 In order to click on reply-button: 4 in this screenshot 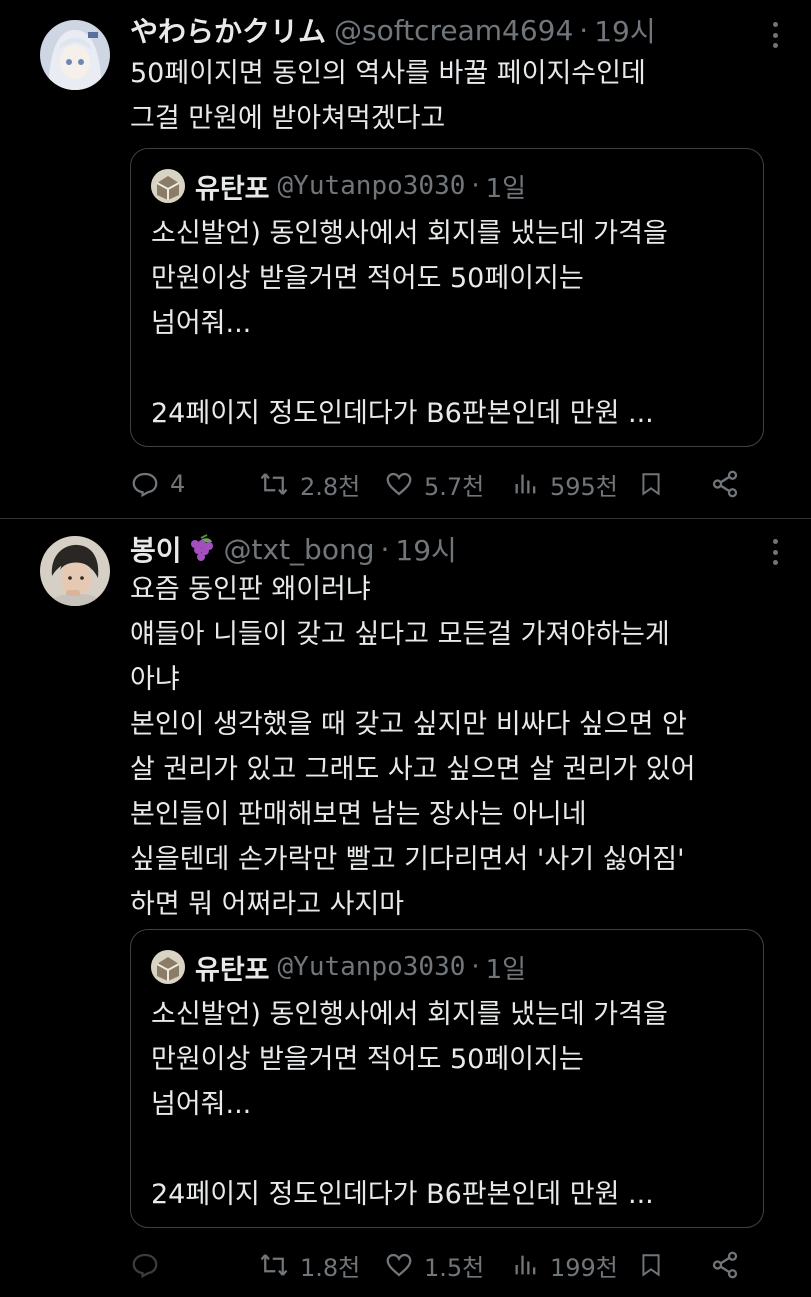, I will do `click(157, 484)`.